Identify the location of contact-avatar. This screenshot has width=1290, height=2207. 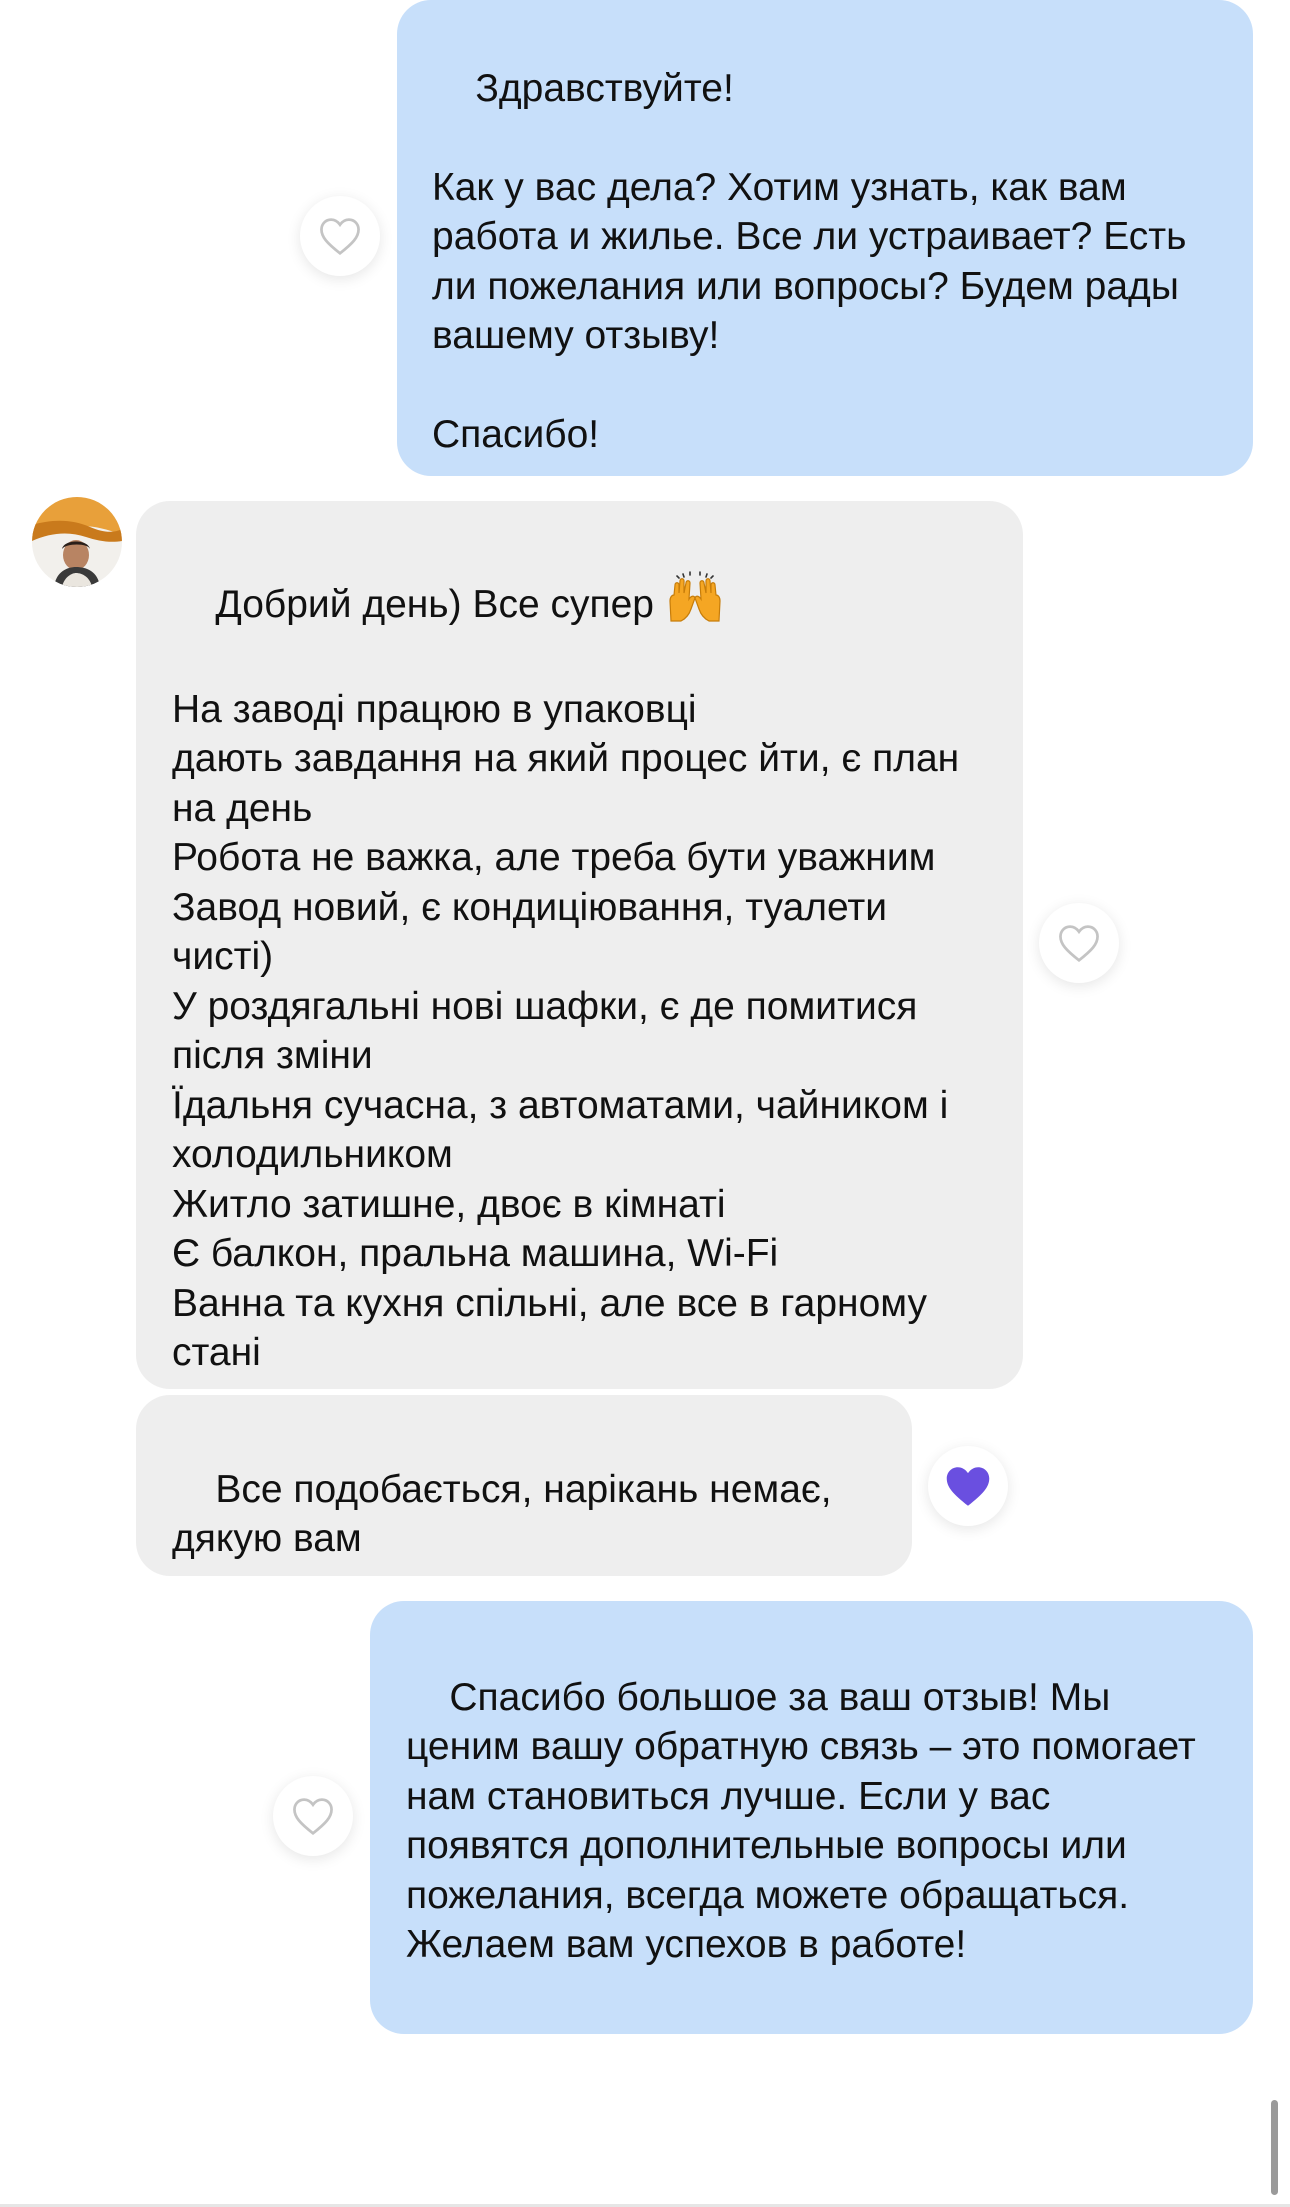
(77, 542).